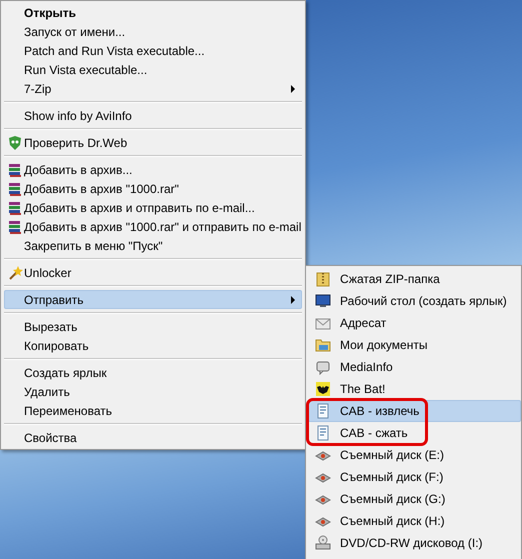  Describe the element at coordinates (414, 279) in the screenshot. I see `menu-item: Сжатая ZIP-папка` at that location.